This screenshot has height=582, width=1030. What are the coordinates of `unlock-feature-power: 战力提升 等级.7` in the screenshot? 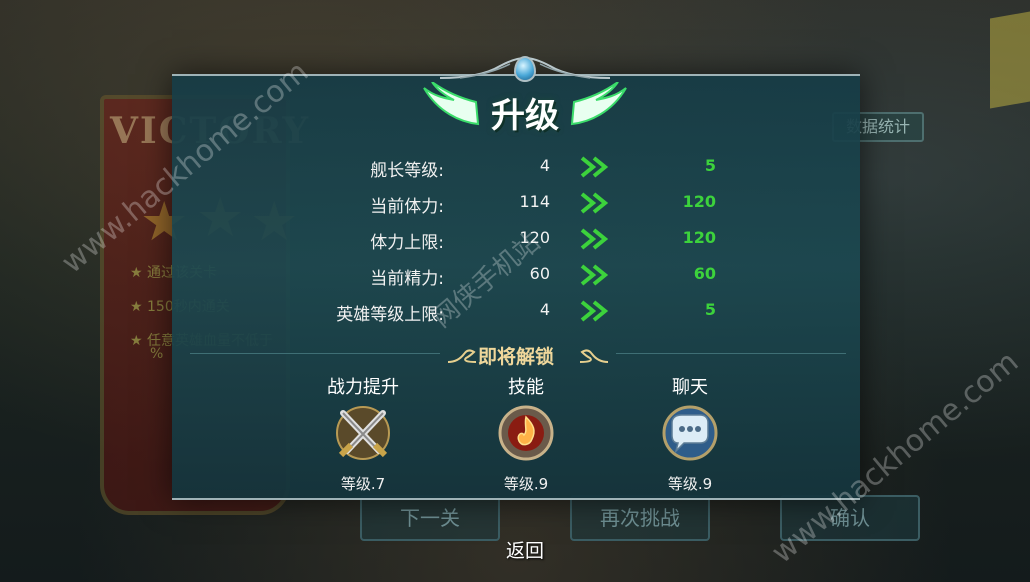 It's located at (363, 433).